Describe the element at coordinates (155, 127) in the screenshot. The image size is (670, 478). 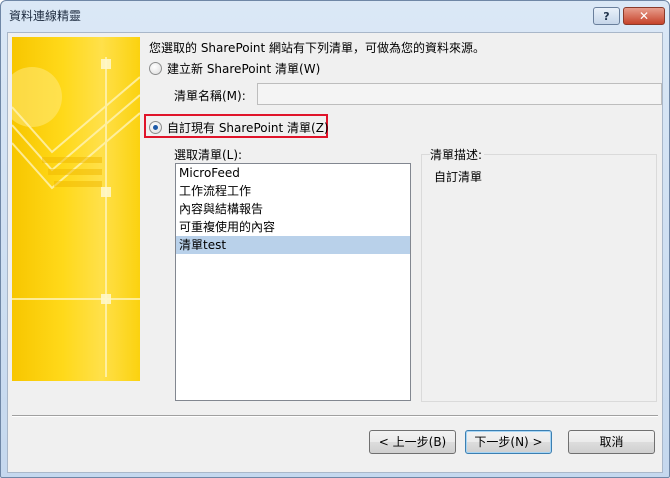
I see `radio-customize-existing-indicator` at that location.